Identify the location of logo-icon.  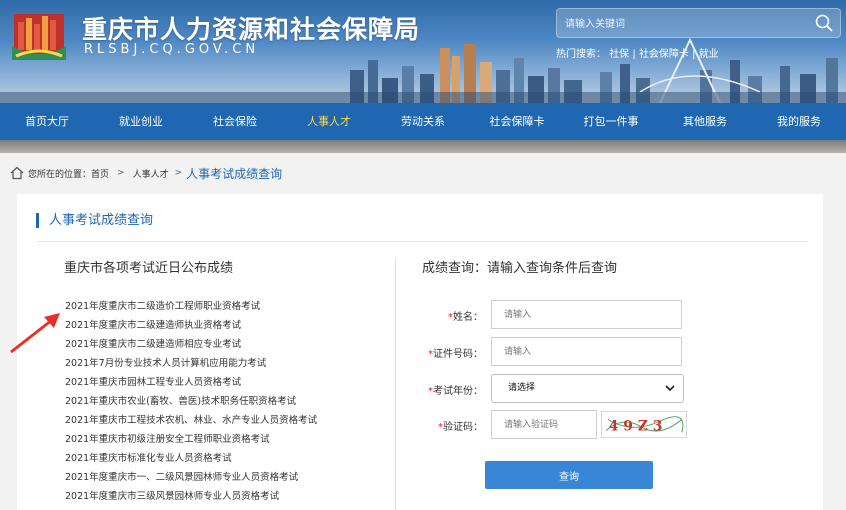
(39, 37).